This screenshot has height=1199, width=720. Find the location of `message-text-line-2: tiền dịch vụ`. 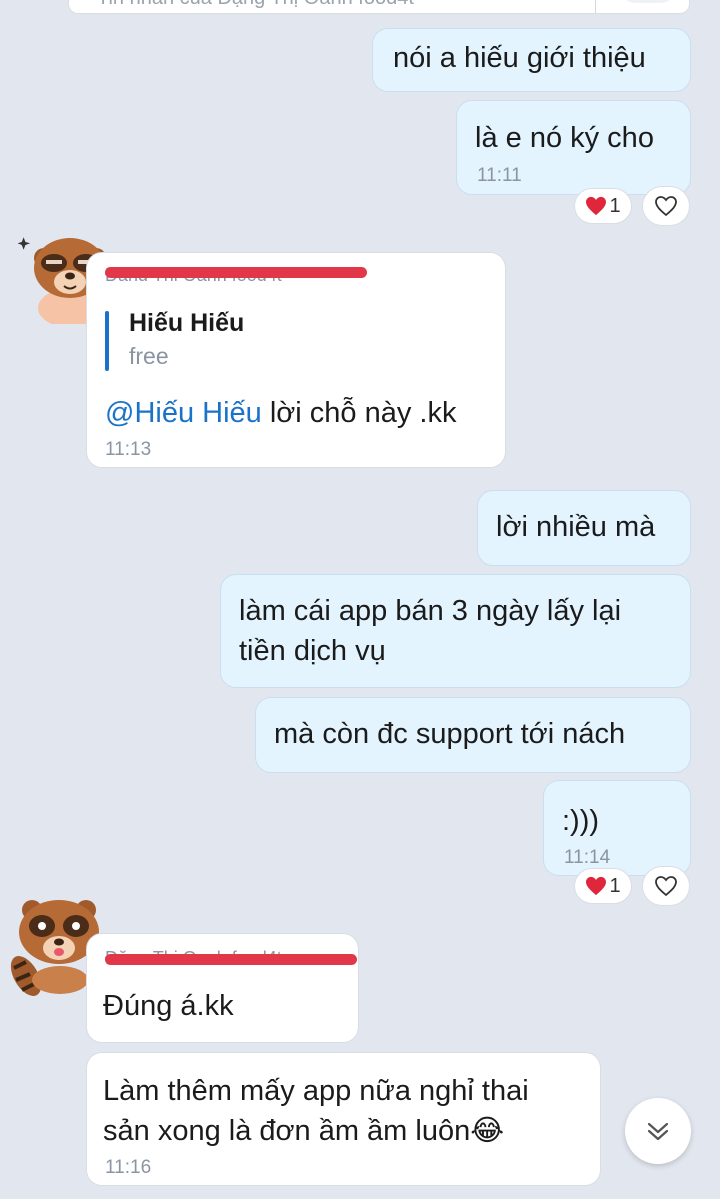

message-text-line-2: tiền dịch vụ is located at coordinates (312, 651).